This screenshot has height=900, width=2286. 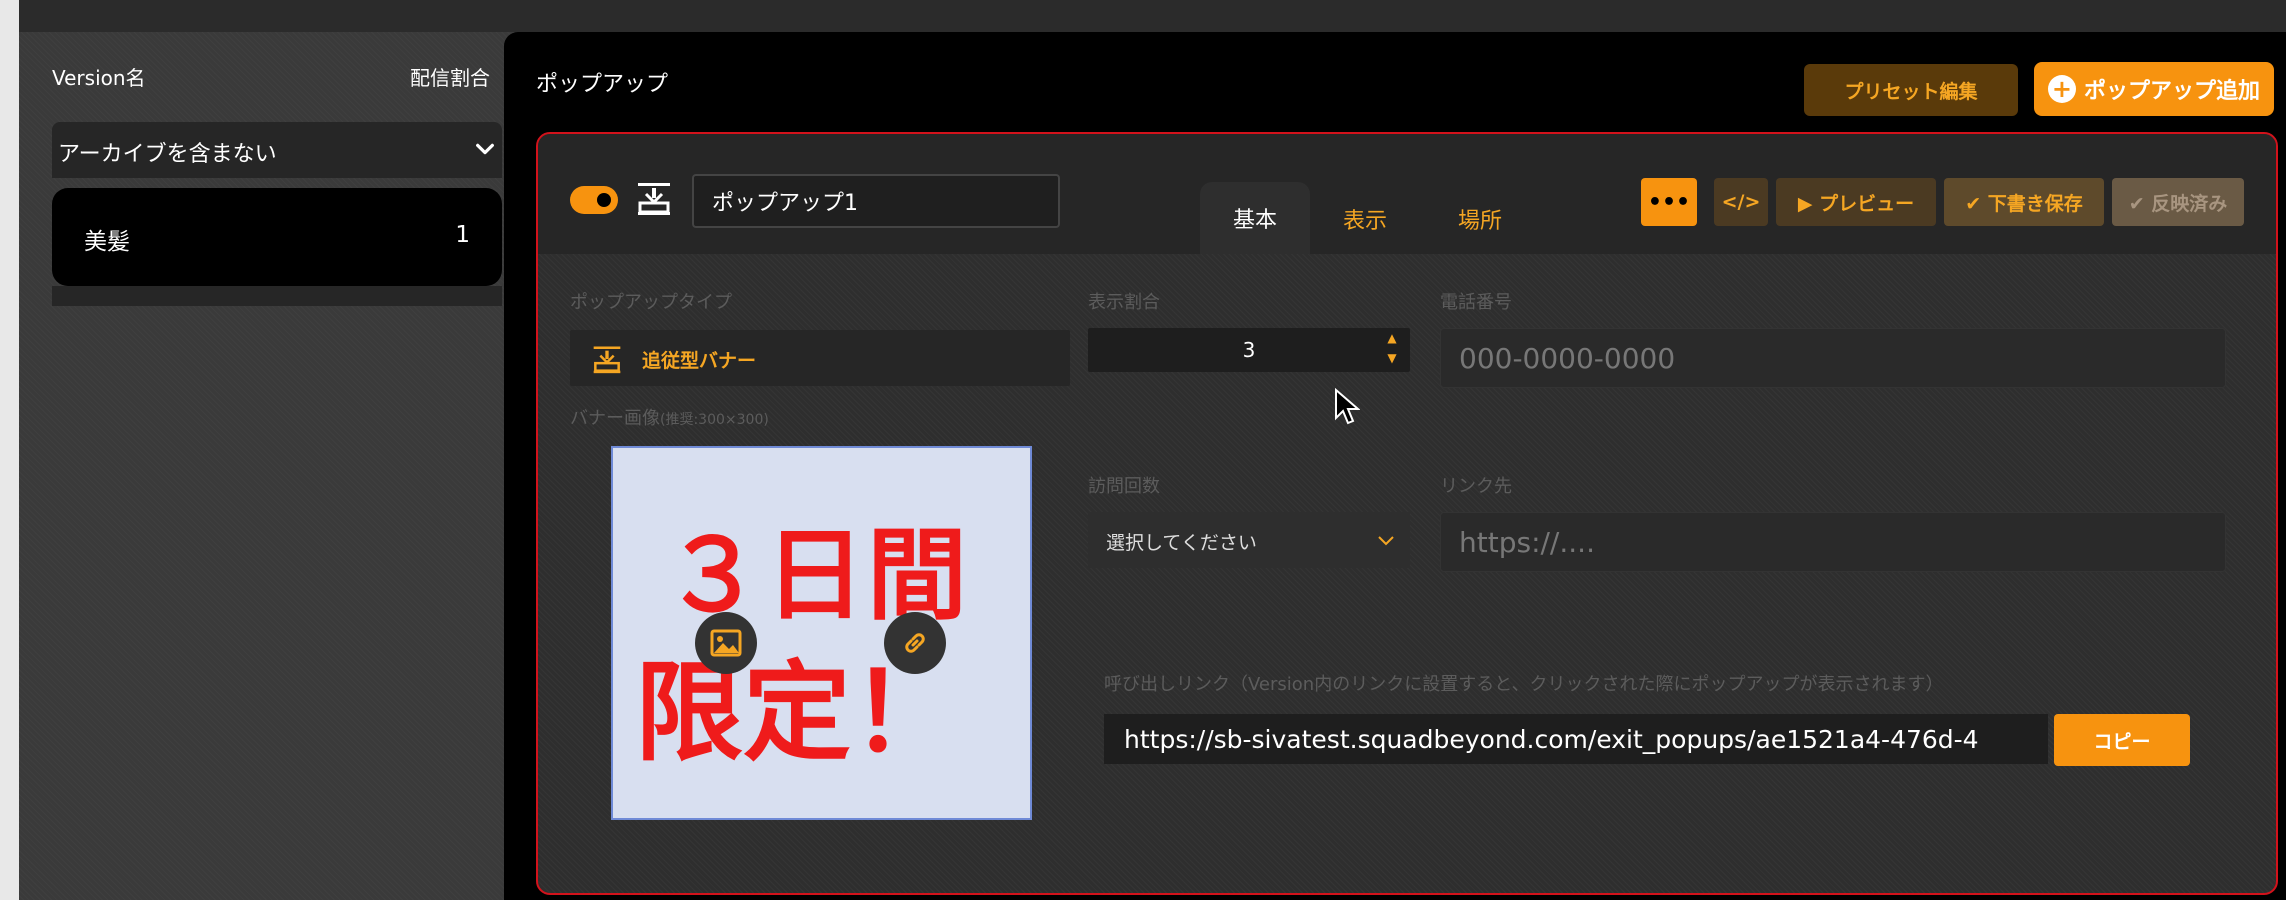 What do you see at coordinates (594, 200) in the screenshot?
I see `enable-toggle` at bounding box center [594, 200].